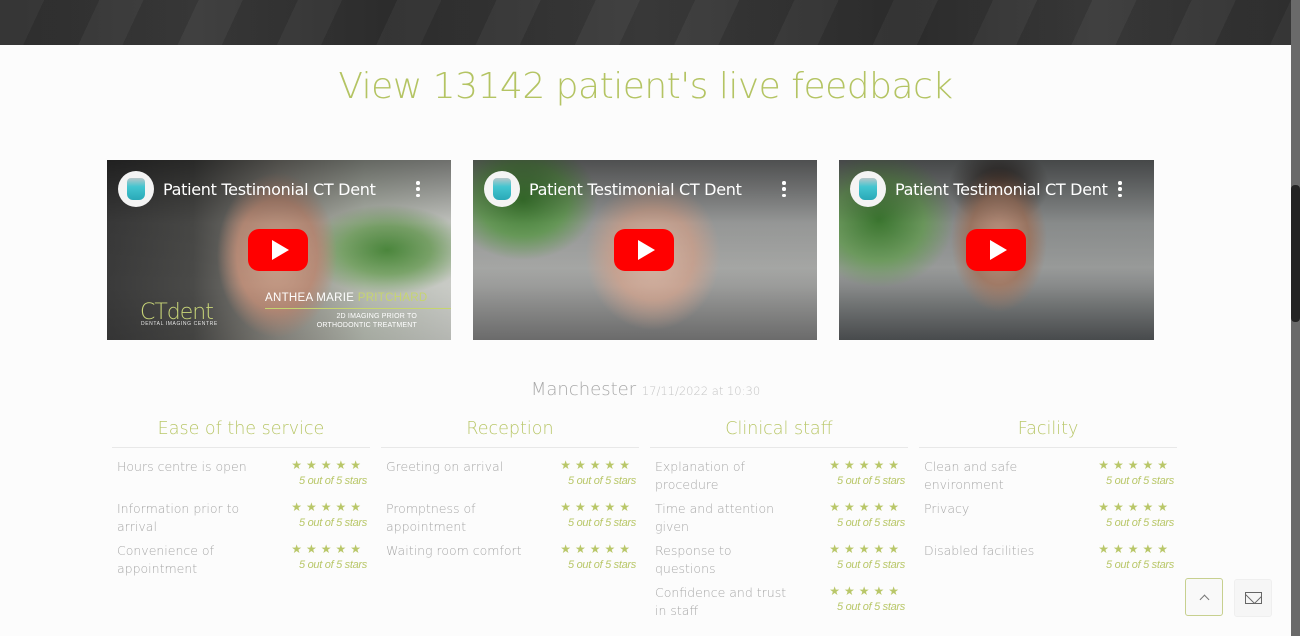 The width and height of the screenshot is (1300, 636). Describe the element at coordinates (310, 298) in the screenshot. I see `caption-first-name: ANTHEA MARIE` at that location.